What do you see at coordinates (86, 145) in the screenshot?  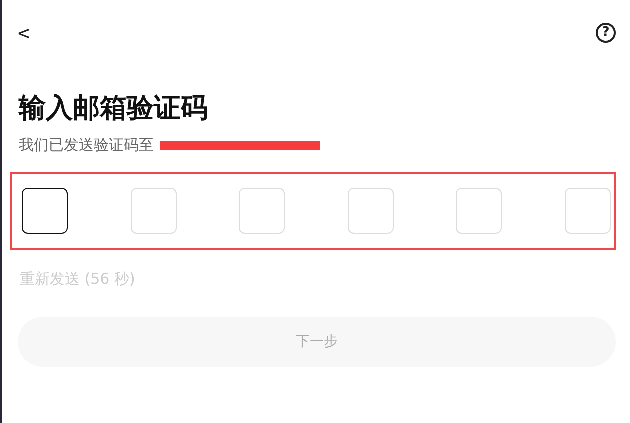 I see `subtitle: 我们已发送验证码至` at bounding box center [86, 145].